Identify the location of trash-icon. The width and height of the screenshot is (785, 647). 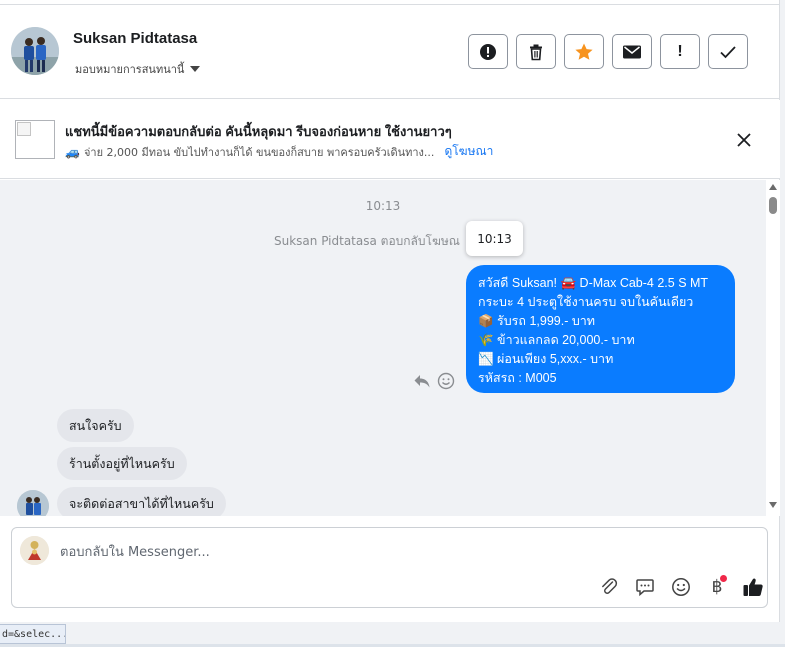
(536, 52).